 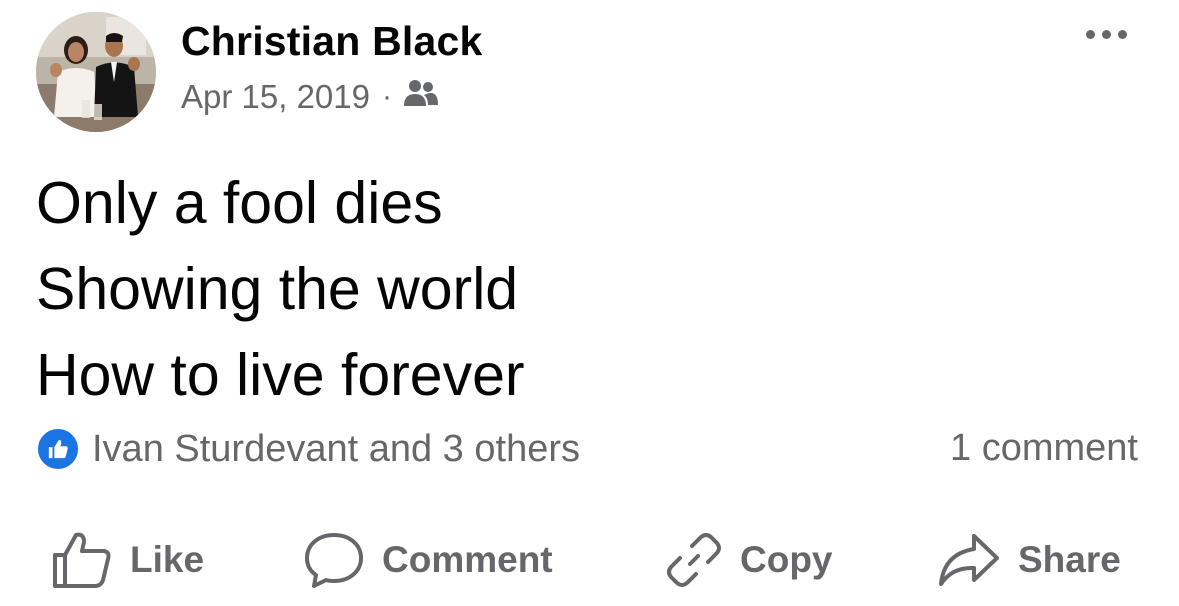 I want to click on author-name: Christian Black, so click(x=332, y=41).